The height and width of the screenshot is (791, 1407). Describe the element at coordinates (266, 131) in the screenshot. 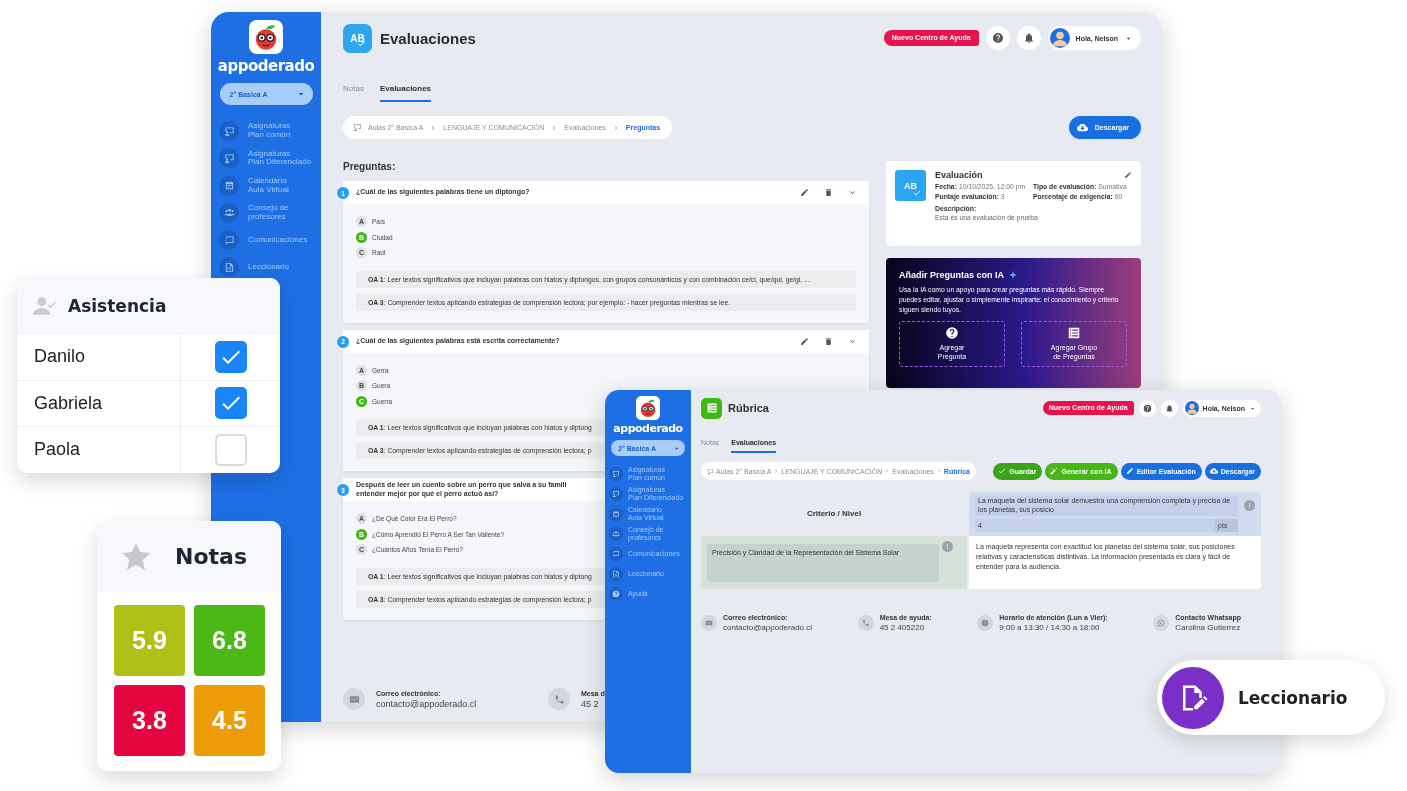

I see `sidebar-item: Asignaturas Plan común` at that location.